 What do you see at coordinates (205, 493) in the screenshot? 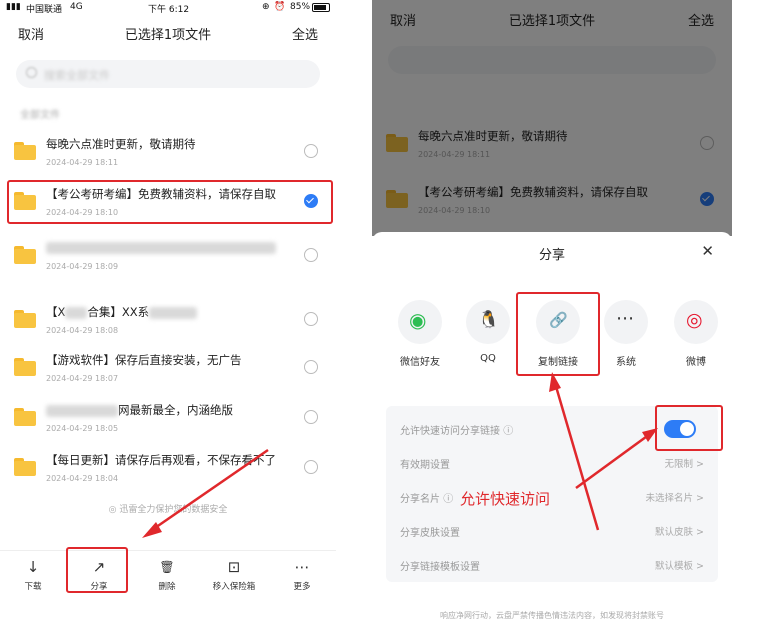
I see `annotation-arrow-left` at bounding box center [205, 493].